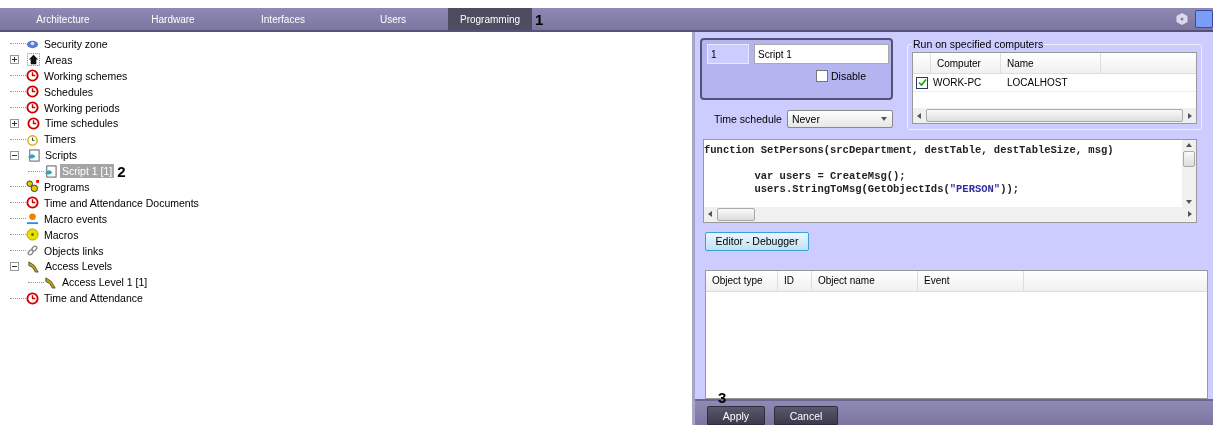 The width and height of the screenshot is (1213, 425). Describe the element at coordinates (887, 189) in the screenshot. I see `code-line: users.StringToMsg(GetObjectIds("PERSON"));` at that location.